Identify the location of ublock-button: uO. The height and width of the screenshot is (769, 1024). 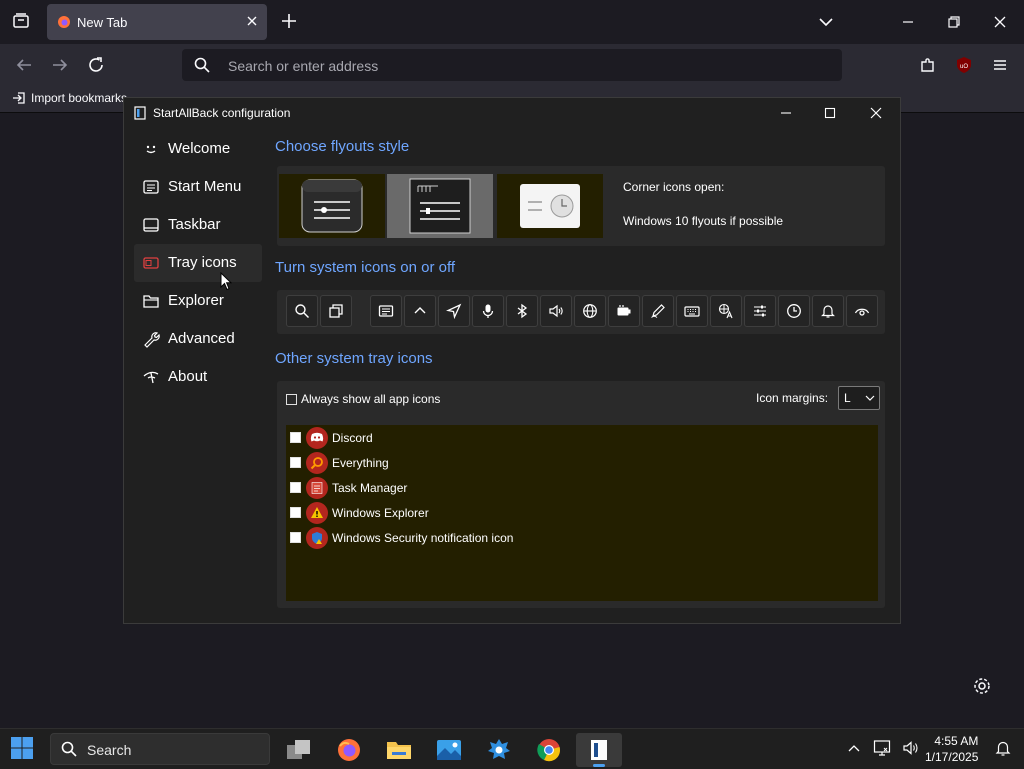
(964, 65).